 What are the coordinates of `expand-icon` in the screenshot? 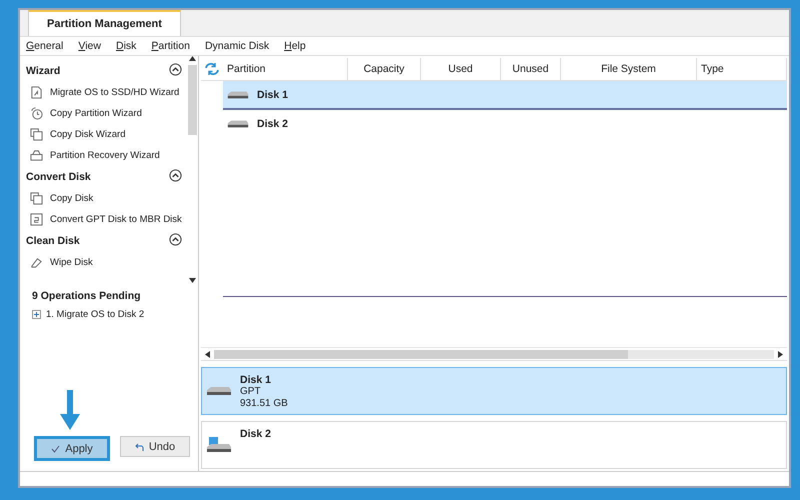 It's located at (36, 314).